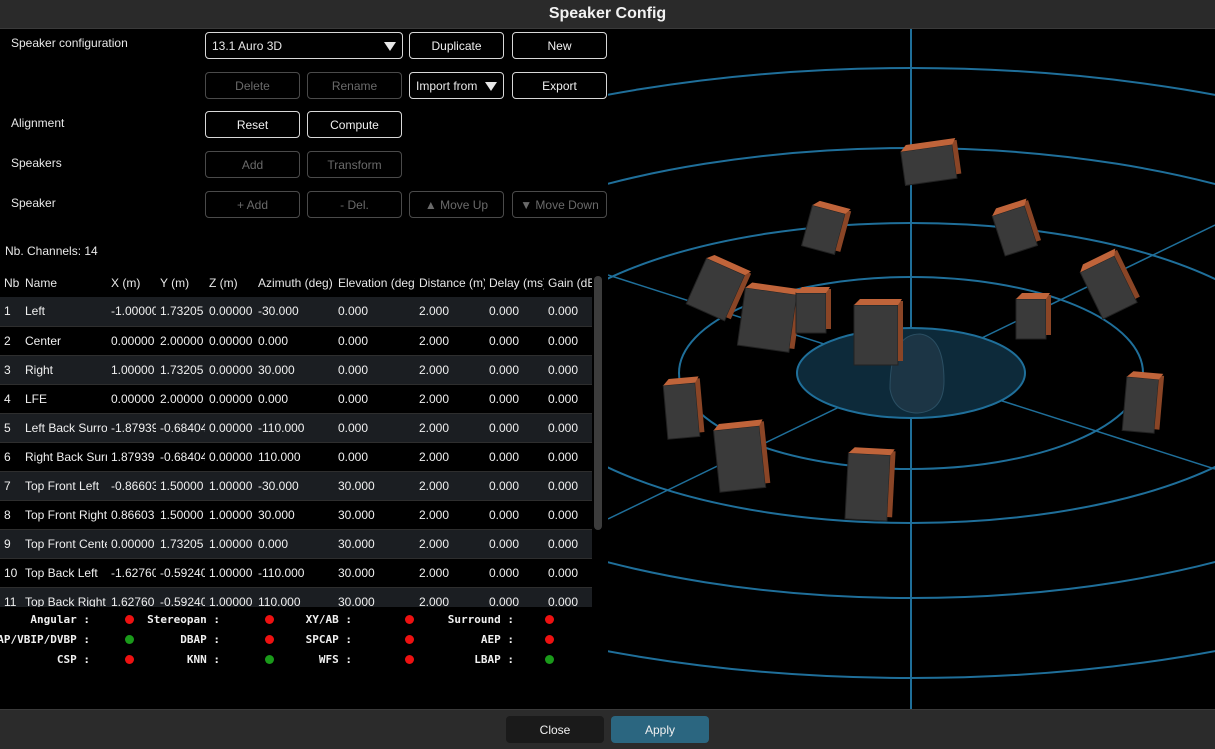 This screenshot has width=1215, height=749. Describe the element at coordinates (607, 729) in the screenshot. I see `footer-bar: Close Apply` at that location.